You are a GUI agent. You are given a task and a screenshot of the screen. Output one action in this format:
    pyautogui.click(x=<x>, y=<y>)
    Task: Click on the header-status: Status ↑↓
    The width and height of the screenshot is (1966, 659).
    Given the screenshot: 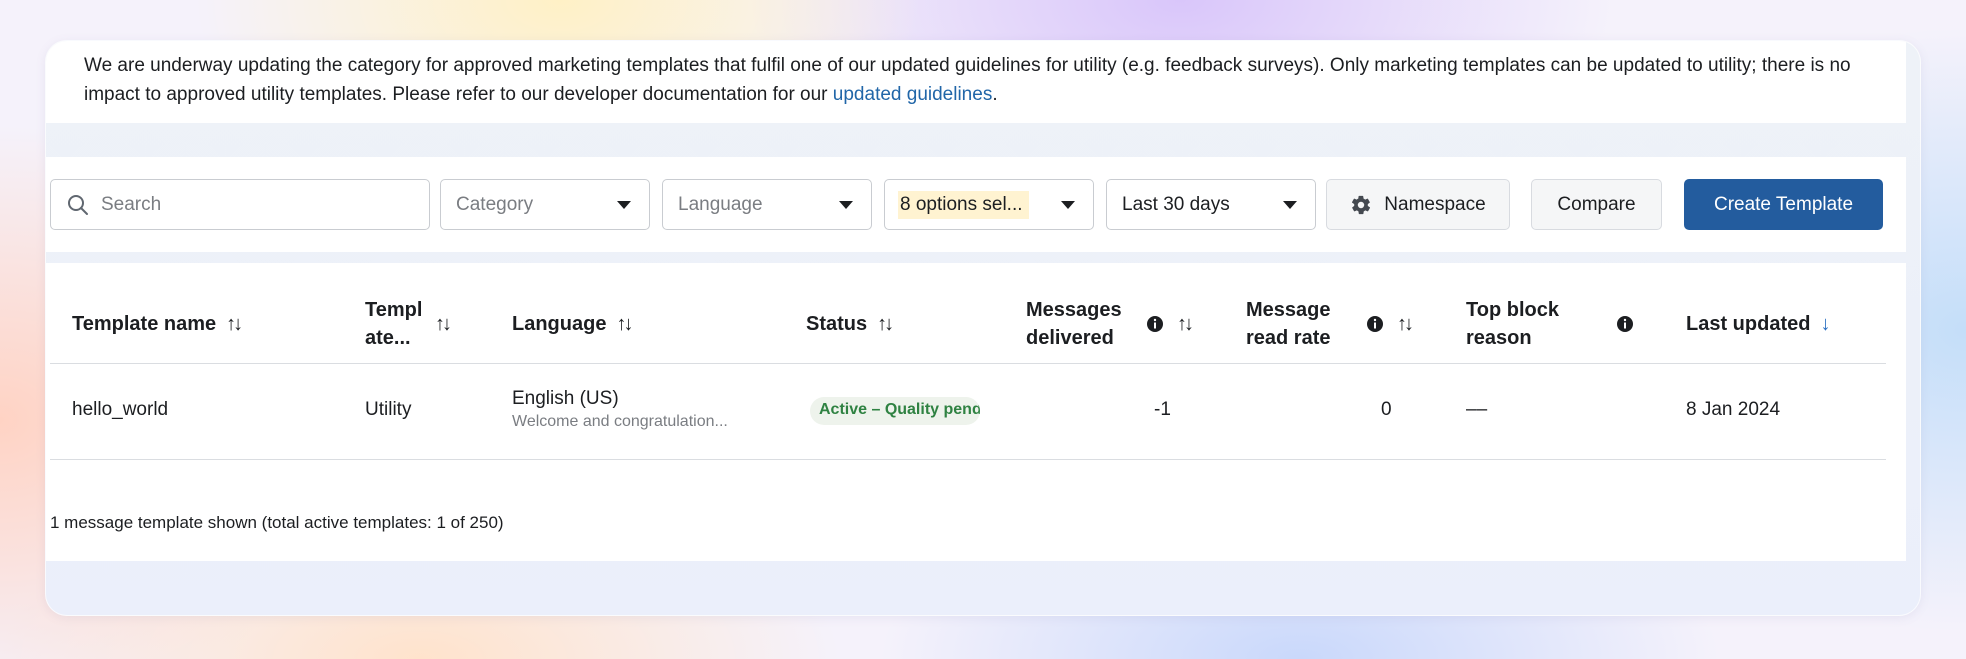 What is the action you would take?
    pyautogui.click(x=850, y=324)
    